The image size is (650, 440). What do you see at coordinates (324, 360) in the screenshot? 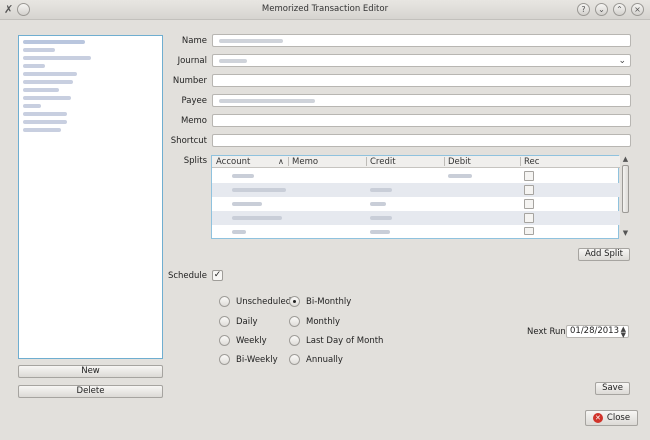
I see `radio-label-annually: Annually` at bounding box center [324, 360].